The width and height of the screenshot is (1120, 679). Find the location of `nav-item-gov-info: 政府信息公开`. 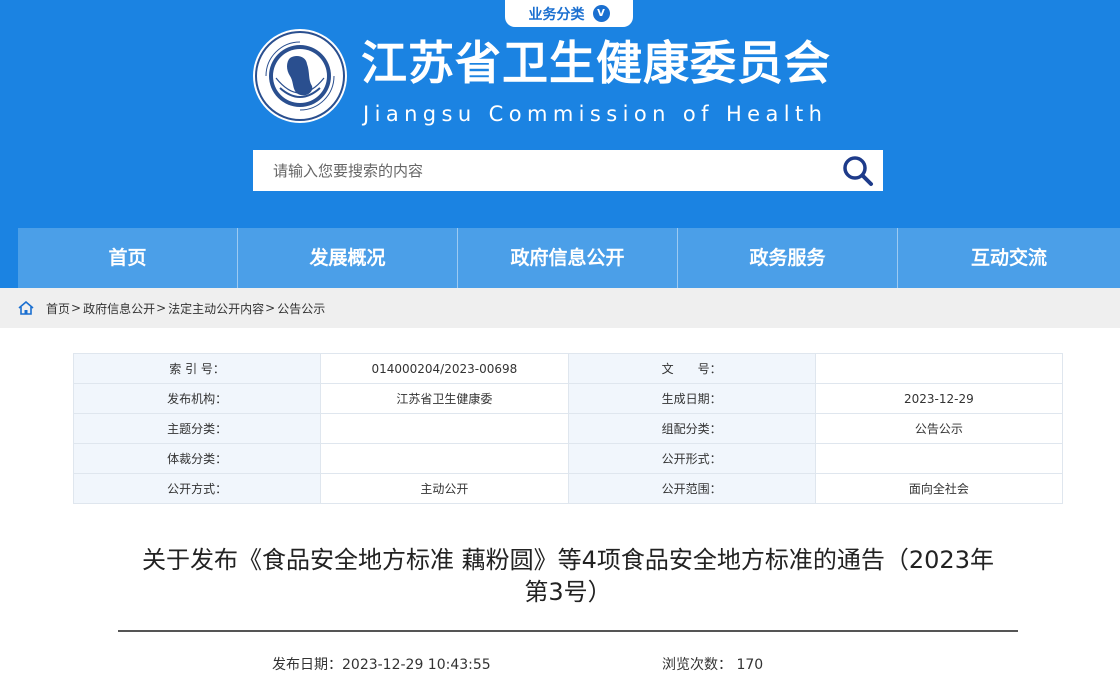

nav-item-gov-info: 政府信息公开 is located at coordinates (568, 258).